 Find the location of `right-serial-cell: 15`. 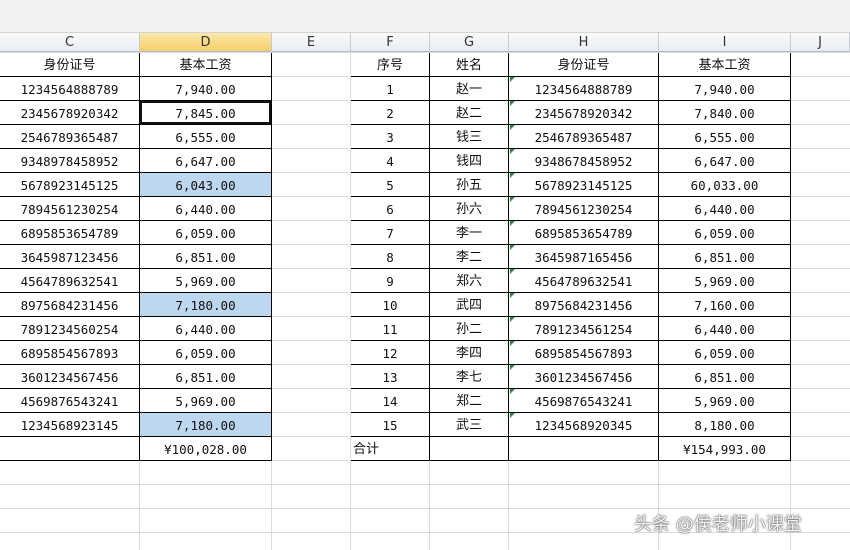

right-serial-cell: 15 is located at coordinates (390, 425).